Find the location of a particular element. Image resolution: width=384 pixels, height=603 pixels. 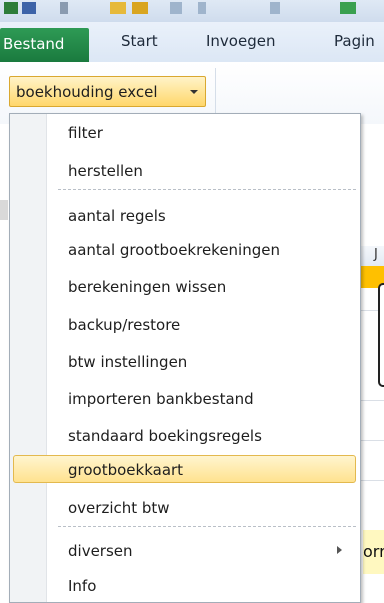

menu-item-label: Info is located at coordinates (82, 586).